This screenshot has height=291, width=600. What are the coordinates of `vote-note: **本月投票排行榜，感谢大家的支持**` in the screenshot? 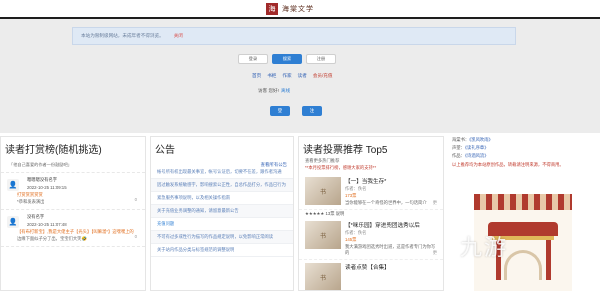 It's located at (341, 167).